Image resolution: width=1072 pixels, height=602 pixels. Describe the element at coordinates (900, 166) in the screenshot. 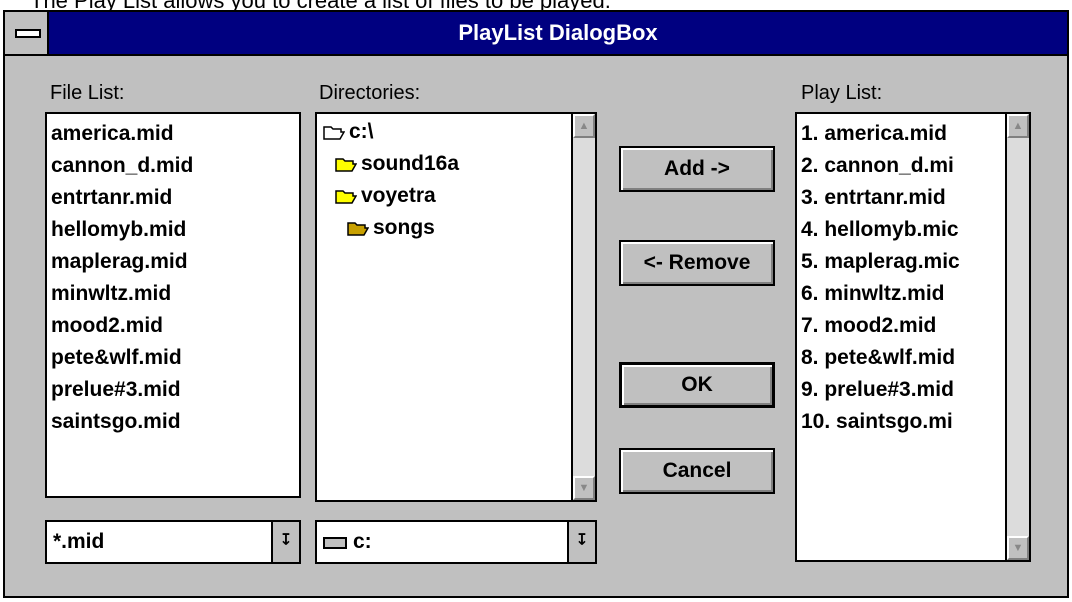

I see `list-item: 2. cannon_d.mi` at that location.